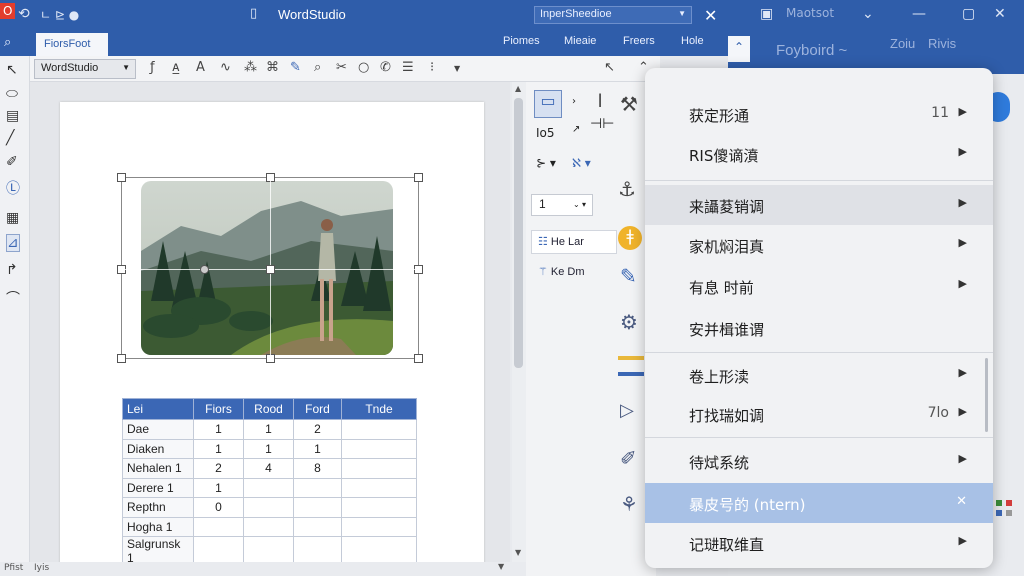 The width and height of the screenshot is (1024, 576). What do you see at coordinates (609, 67) in the screenshot?
I see `pointer-icon: ↖` at bounding box center [609, 67].